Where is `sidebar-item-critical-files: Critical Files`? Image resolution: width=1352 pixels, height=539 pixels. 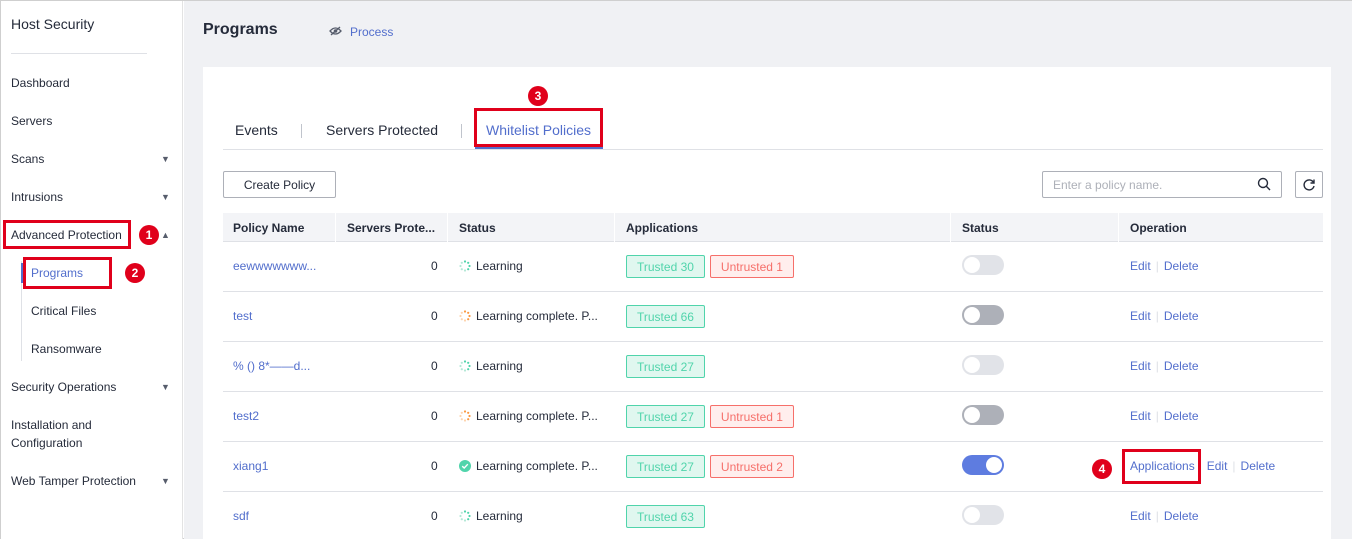 sidebar-item-critical-files: Critical Files is located at coordinates (63, 311).